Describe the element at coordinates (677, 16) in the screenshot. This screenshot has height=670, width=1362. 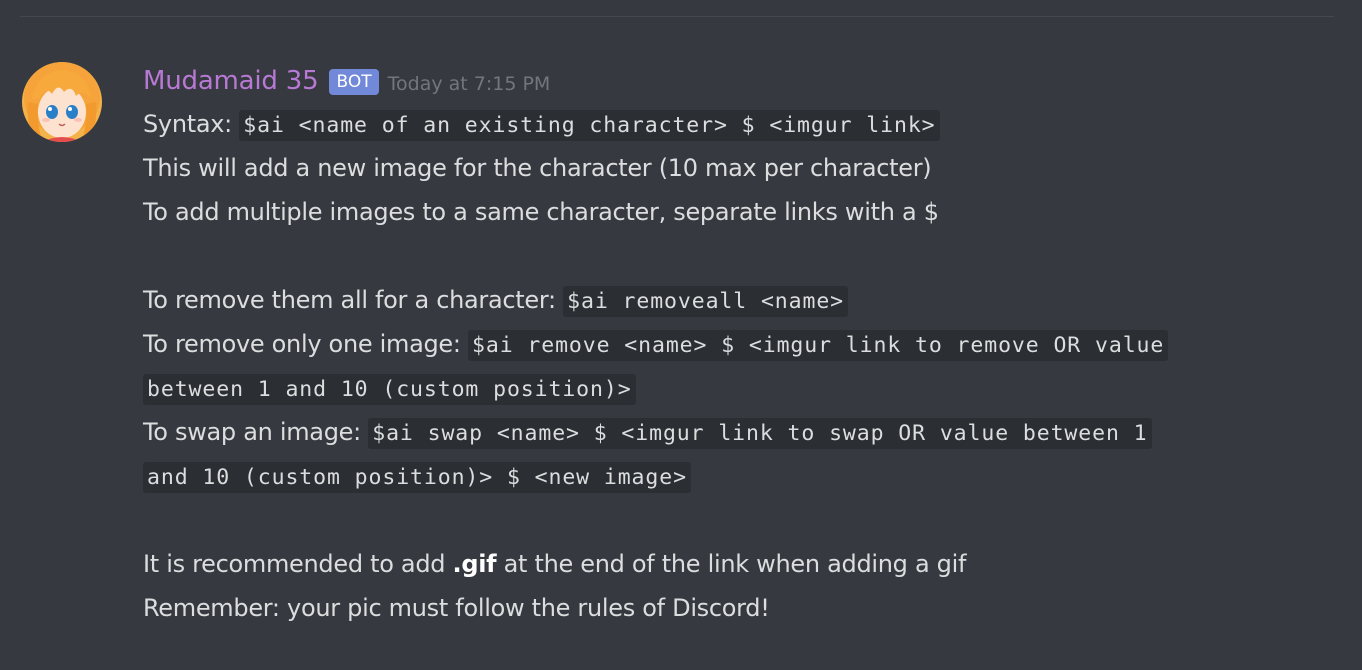
I see `message-divider` at that location.